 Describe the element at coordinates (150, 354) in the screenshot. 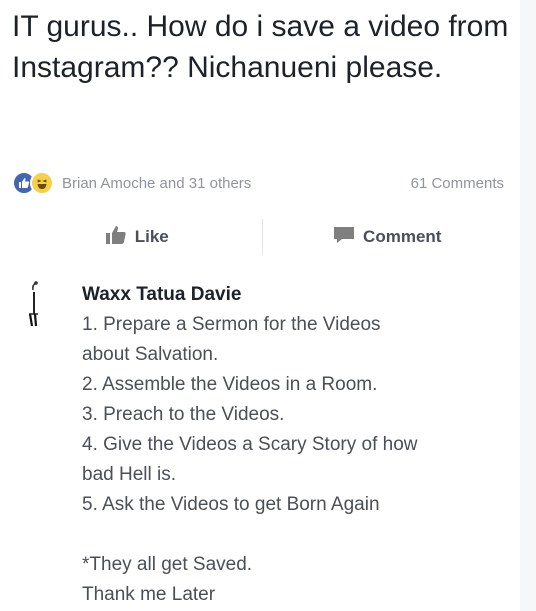

I see `comment-line: about Salvation.` at that location.